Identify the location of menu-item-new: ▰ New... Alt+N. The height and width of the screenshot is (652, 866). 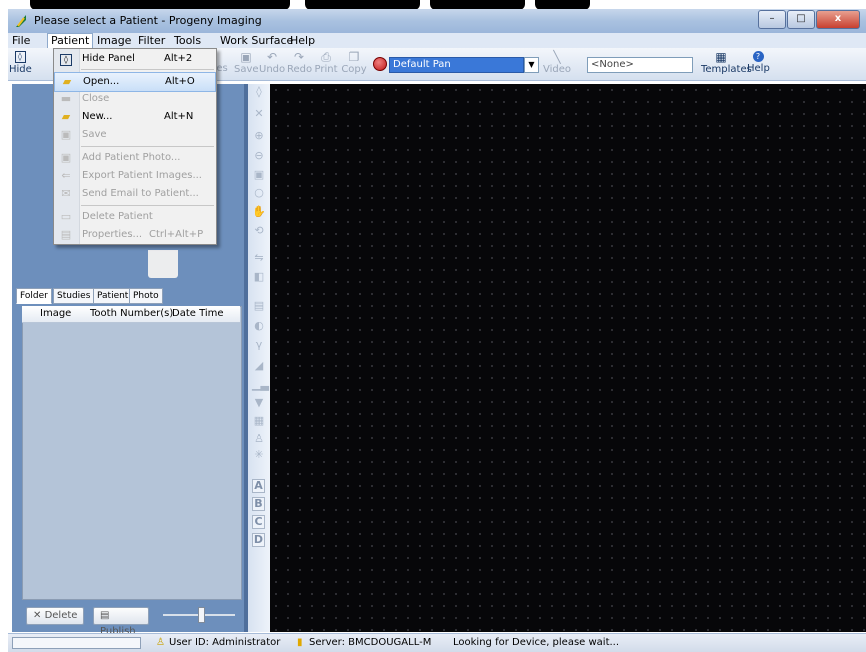
(135, 117).